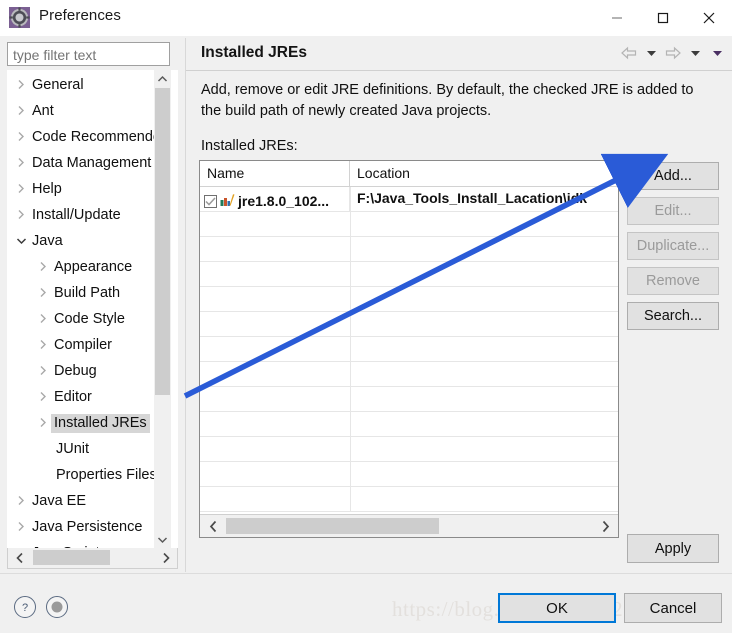 This screenshot has height=633, width=732. What do you see at coordinates (21, 241) in the screenshot?
I see `chevron-down-icon` at bounding box center [21, 241].